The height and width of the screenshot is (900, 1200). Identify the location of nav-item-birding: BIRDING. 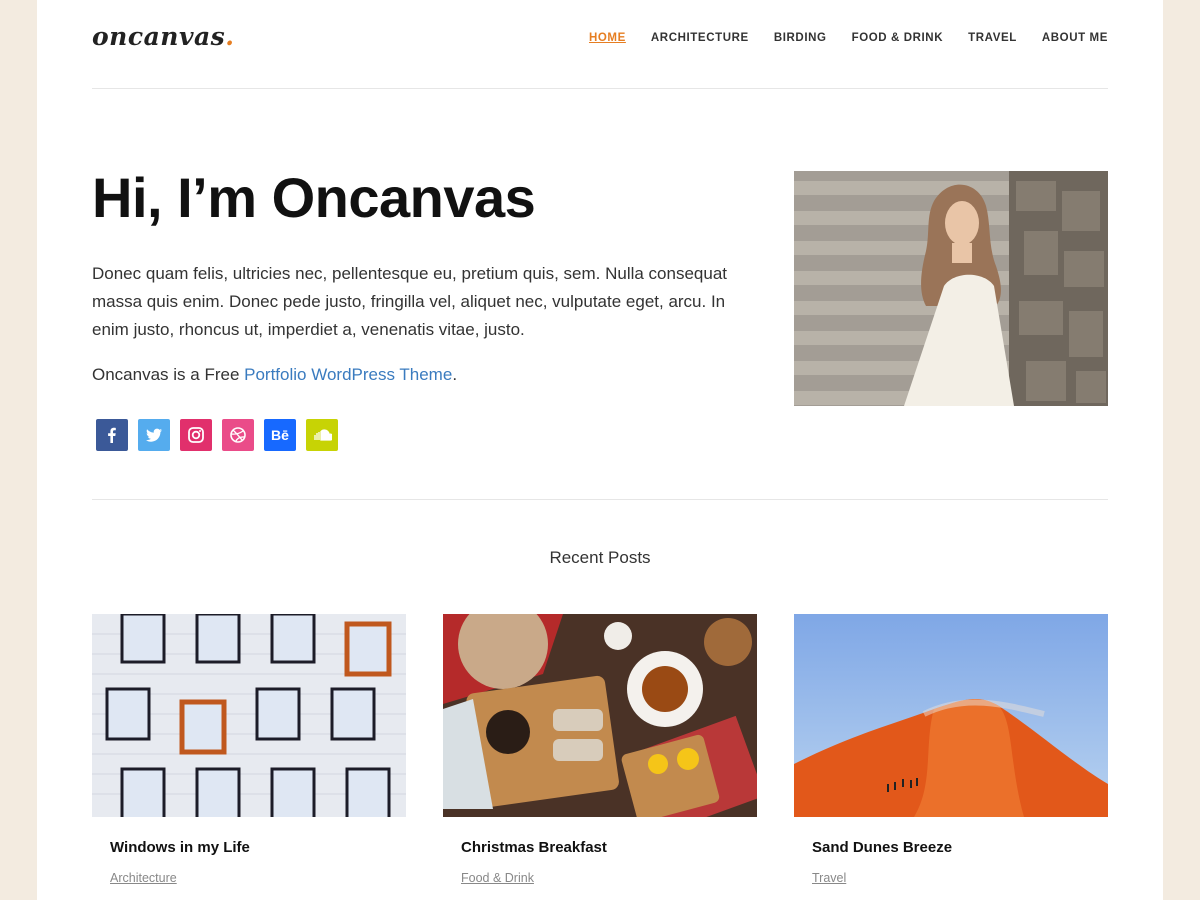
(800, 38).